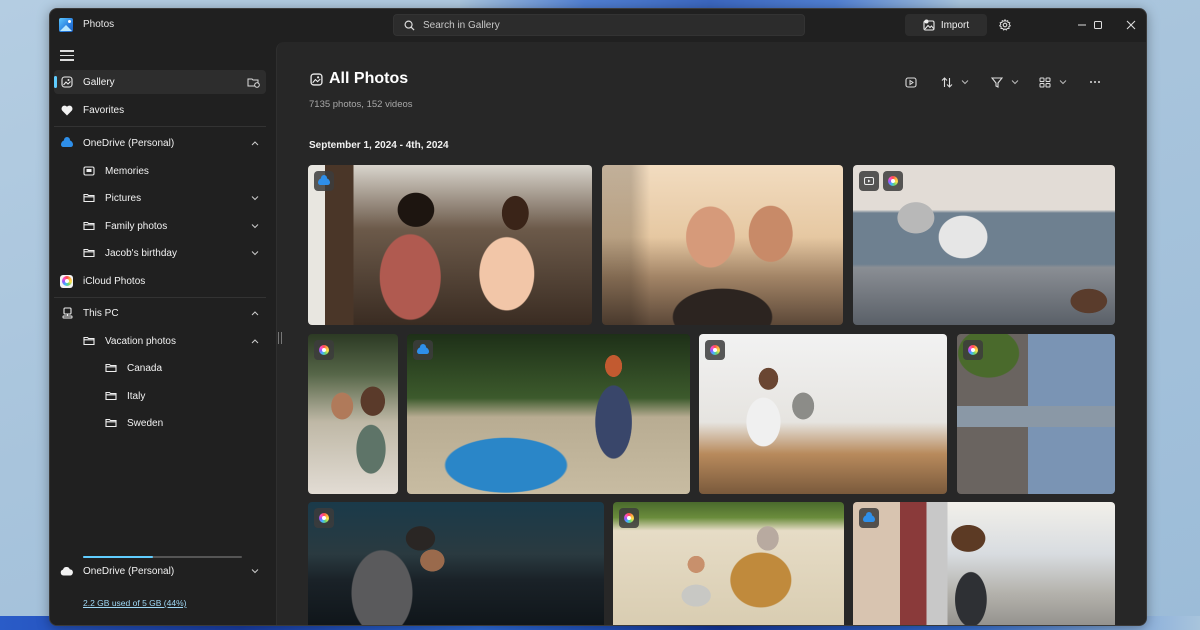 The height and width of the screenshot is (630, 1200). I want to click on slideshow-icon, so click(911, 82).